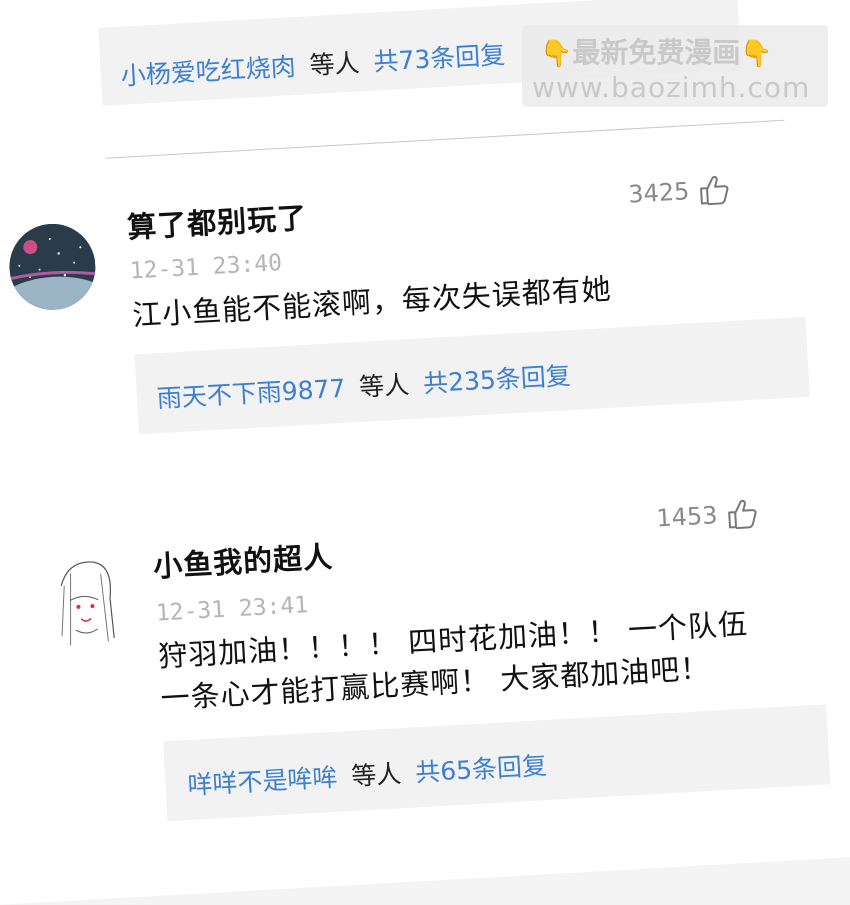 The height and width of the screenshot is (905, 850). What do you see at coordinates (445, 139) in the screenshot?
I see `divider` at bounding box center [445, 139].